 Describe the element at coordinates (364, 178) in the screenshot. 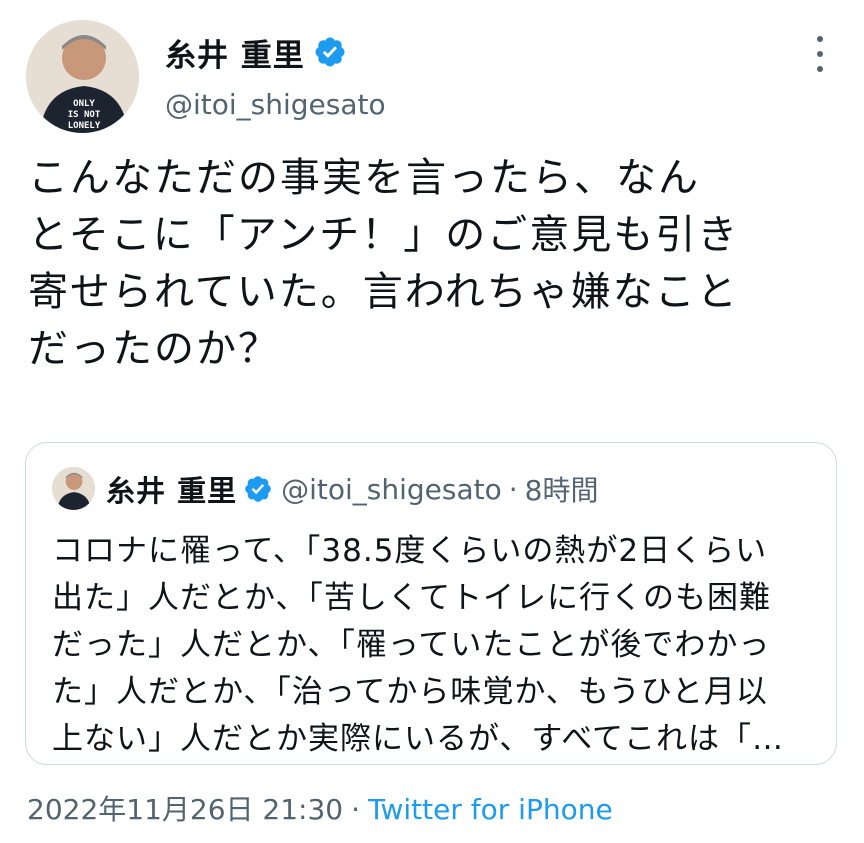

I see `tweet-text-line: こんなただの事実を言ったら、なん` at that location.